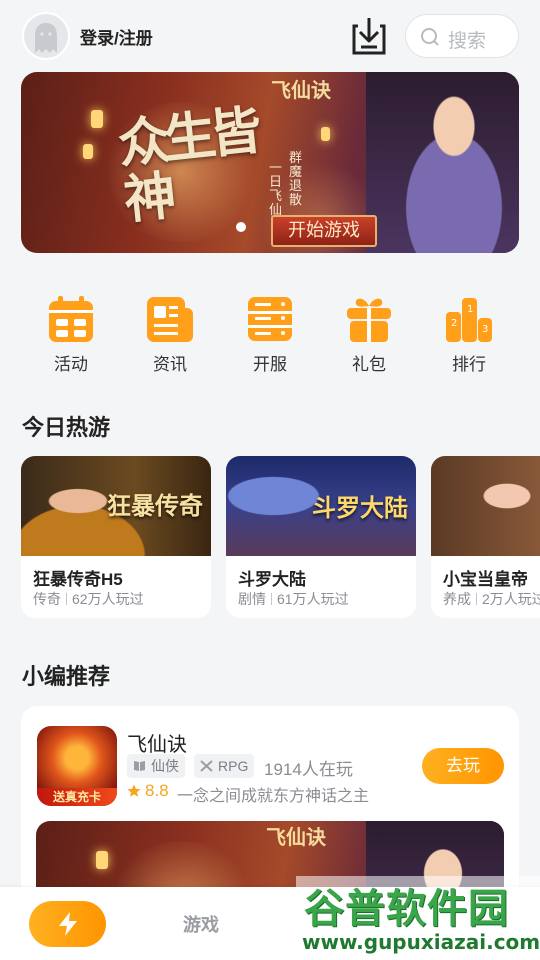 The width and height of the screenshot is (540, 960). Describe the element at coordinates (511, 599) in the screenshot. I see `game-players: 2万人玩过` at that location.